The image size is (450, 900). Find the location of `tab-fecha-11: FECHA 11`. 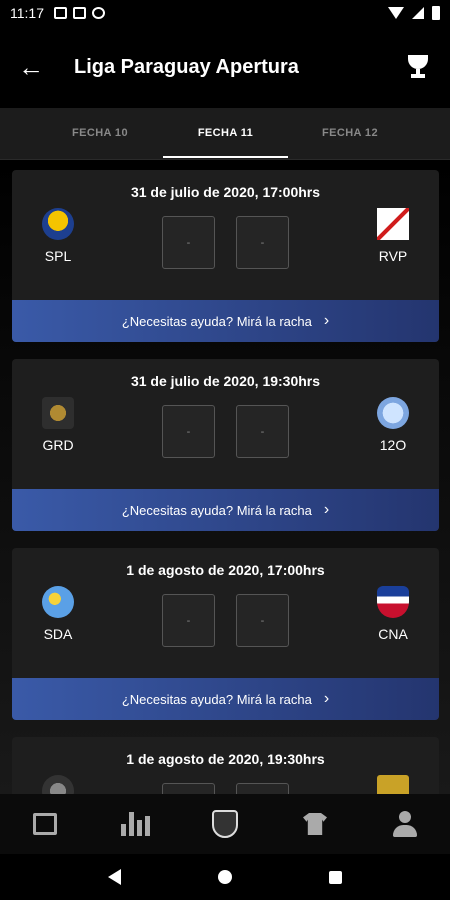

tab-fecha-11: FECHA 11 is located at coordinates (225, 133).